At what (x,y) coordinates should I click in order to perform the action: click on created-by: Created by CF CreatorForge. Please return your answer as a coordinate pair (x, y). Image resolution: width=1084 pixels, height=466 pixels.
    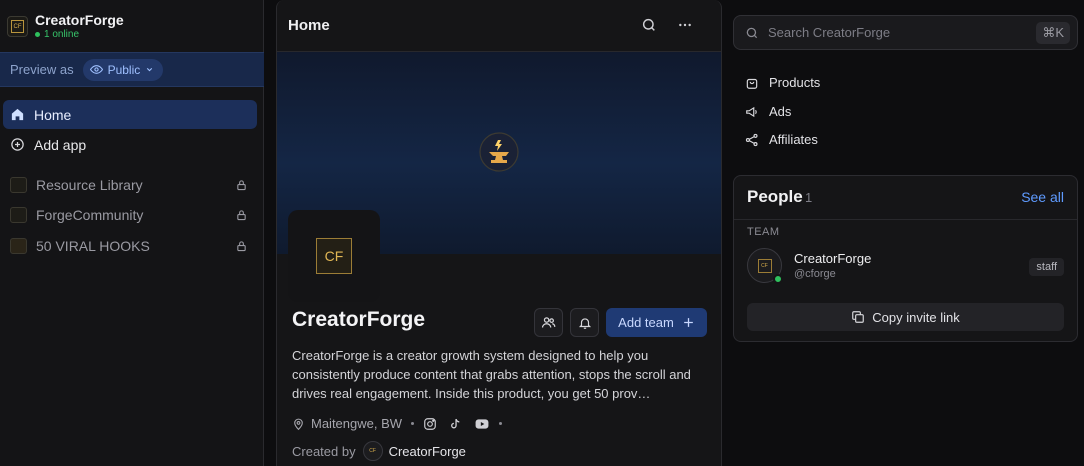
    Looking at the image, I should click on (379, 451).